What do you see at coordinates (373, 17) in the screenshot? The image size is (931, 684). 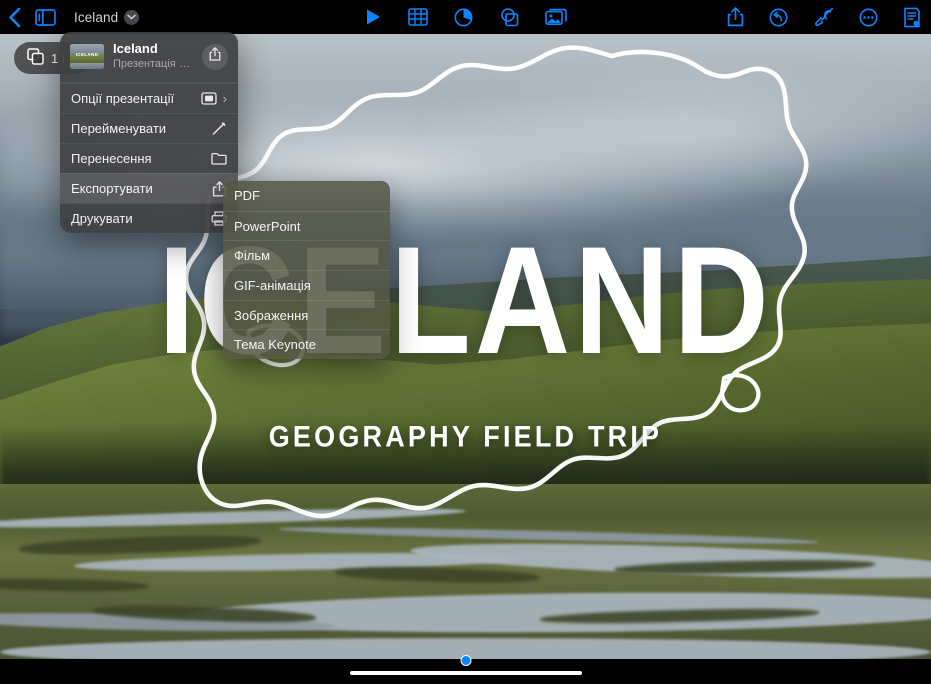 I see `play-icon` at bounding box center [373, 17].